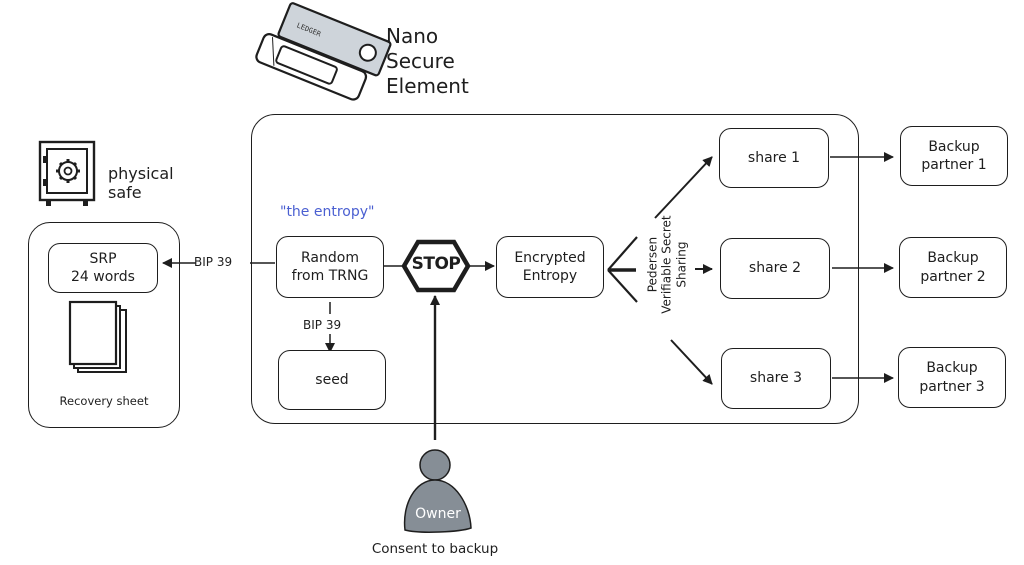  What do you see at coordinates (327, 212) in the screenshot?
I see `entropy-annotation: "the entropy"` at bounding box center [327, 212].